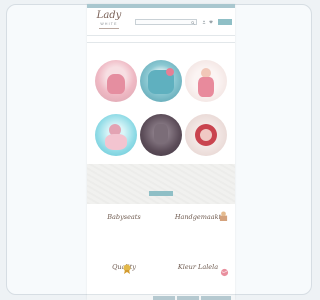 Image resolution: width=320 pixels, height=300 pixels. I want to click on site-logo: Lady WHITE, so click(109, 21).